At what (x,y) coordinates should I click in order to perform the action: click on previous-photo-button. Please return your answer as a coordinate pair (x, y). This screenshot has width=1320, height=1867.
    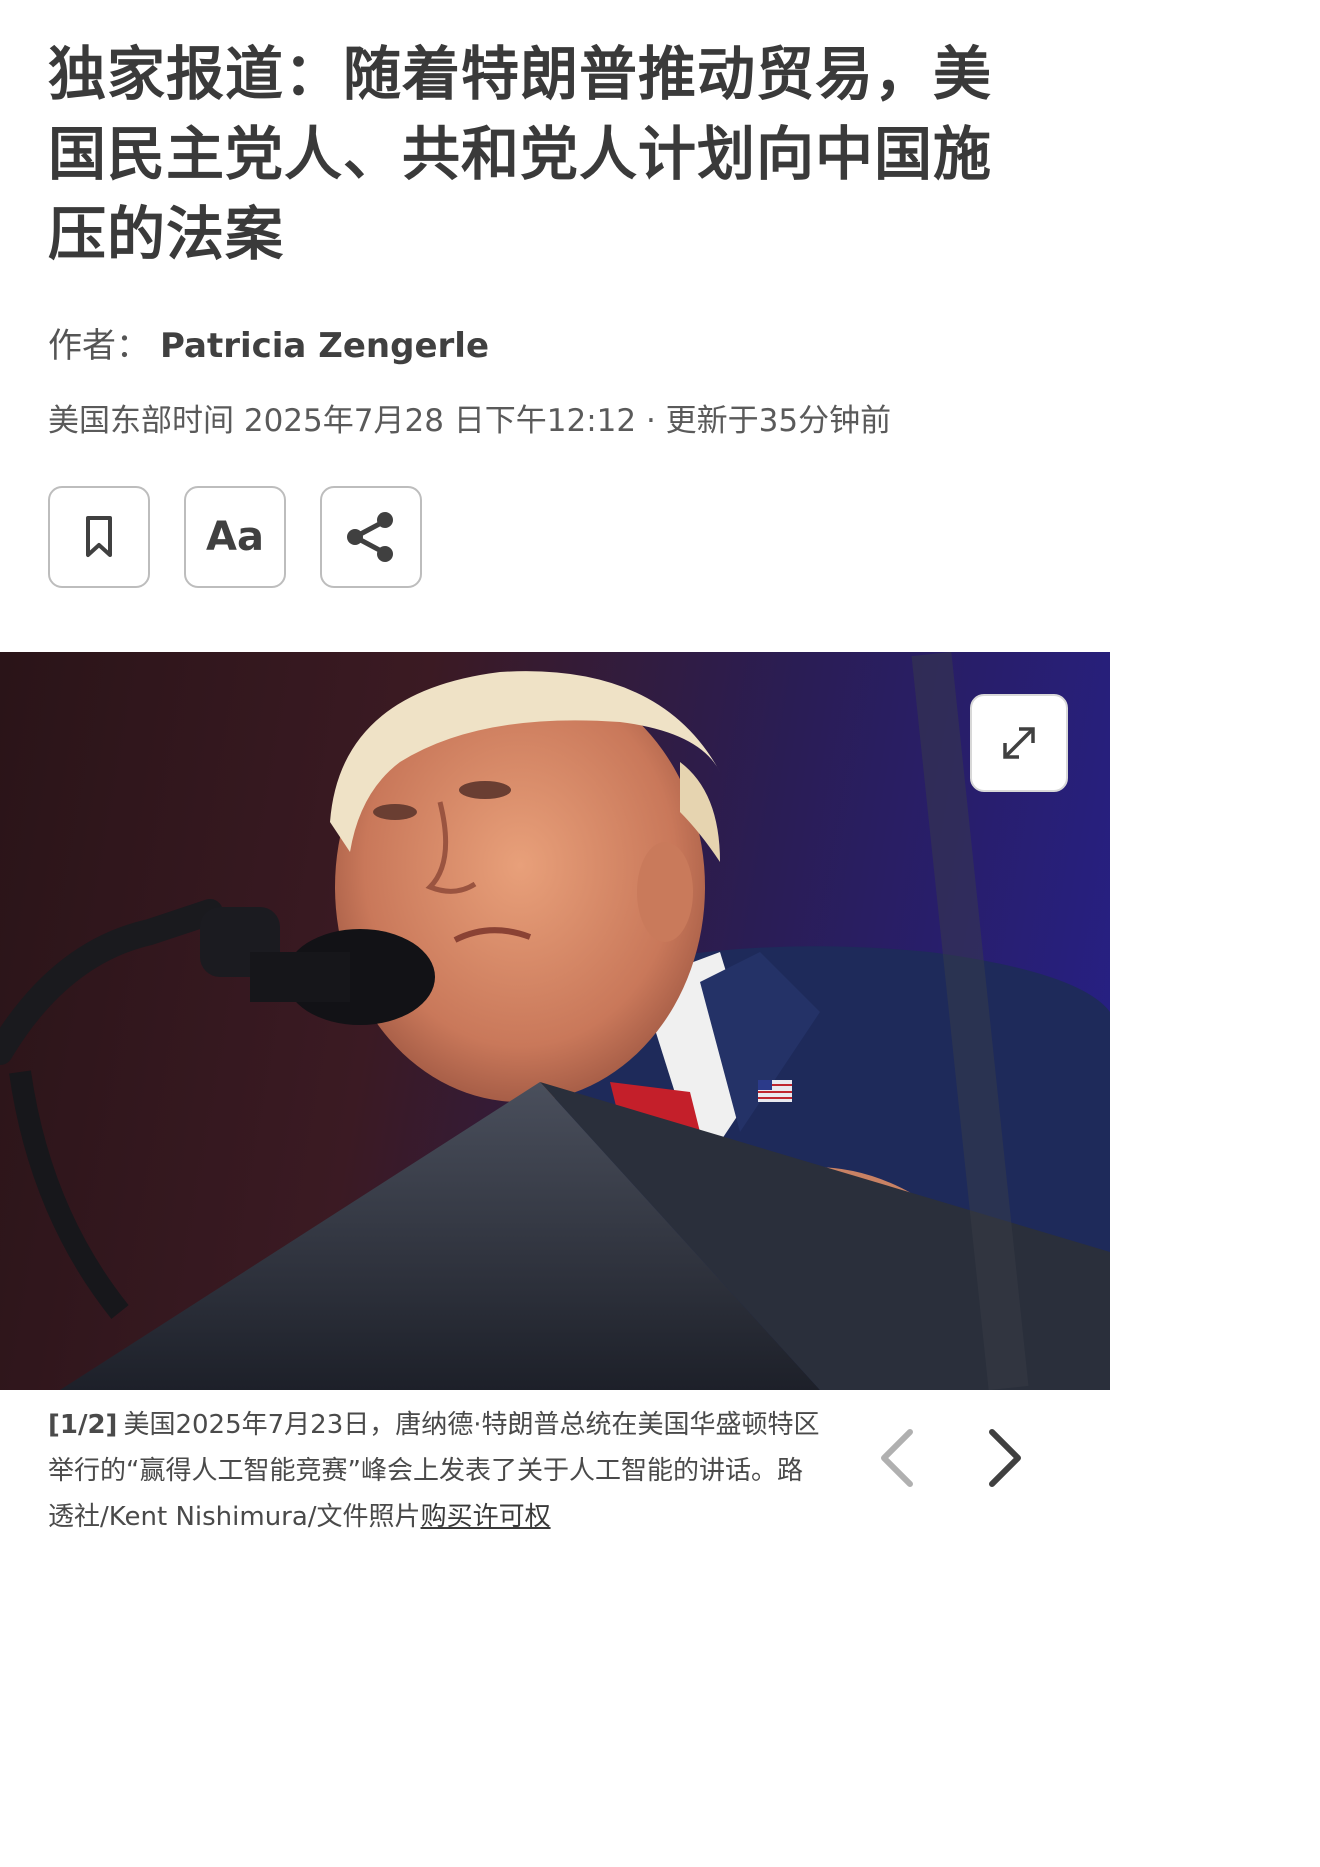
    Looking at the image, I should click on (896, 1458).